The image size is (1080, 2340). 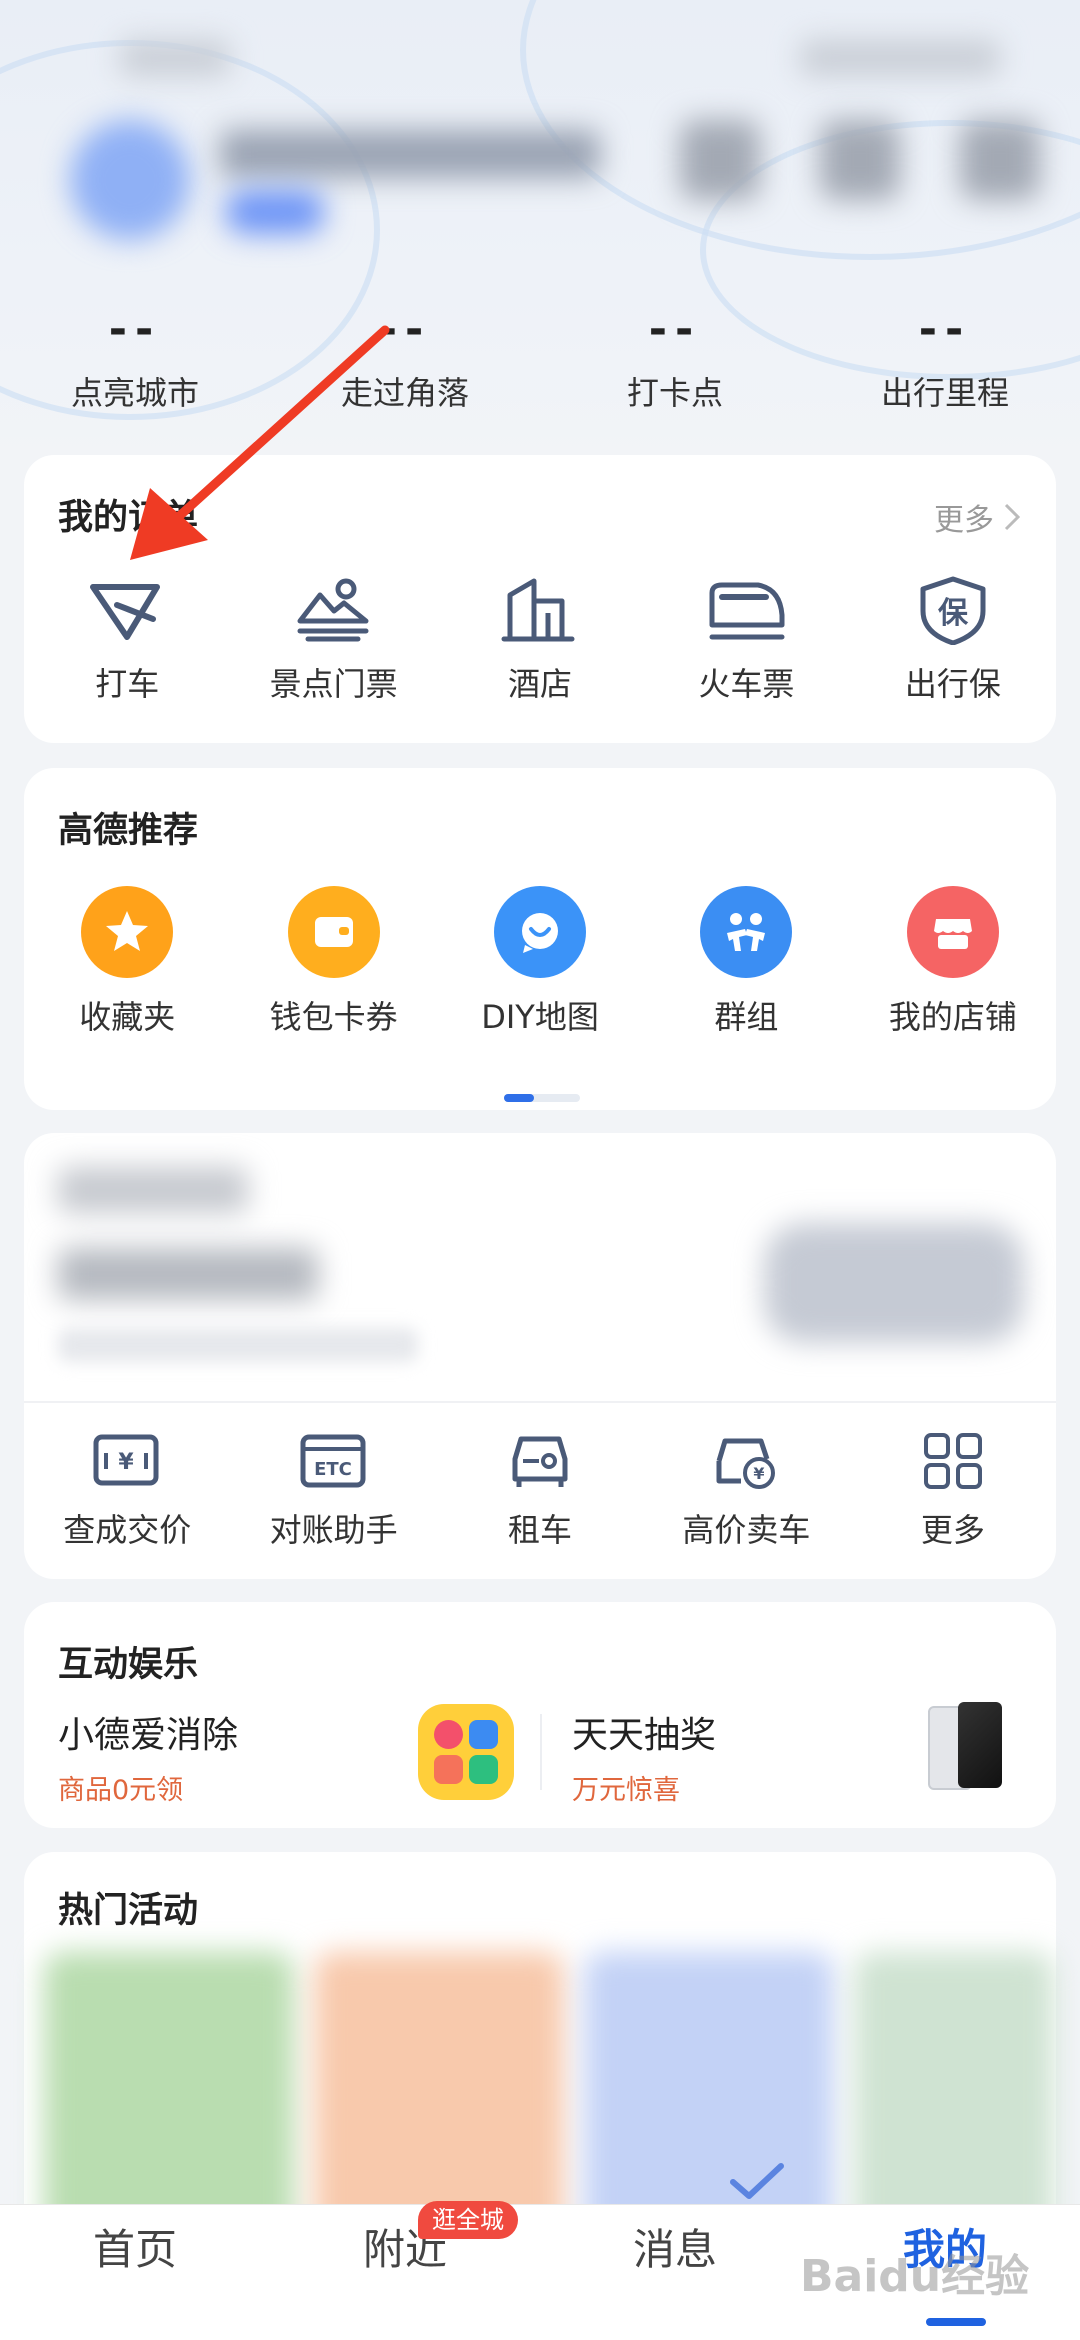 I want to click on order-train: 火车票, so click(x=746, y=640).